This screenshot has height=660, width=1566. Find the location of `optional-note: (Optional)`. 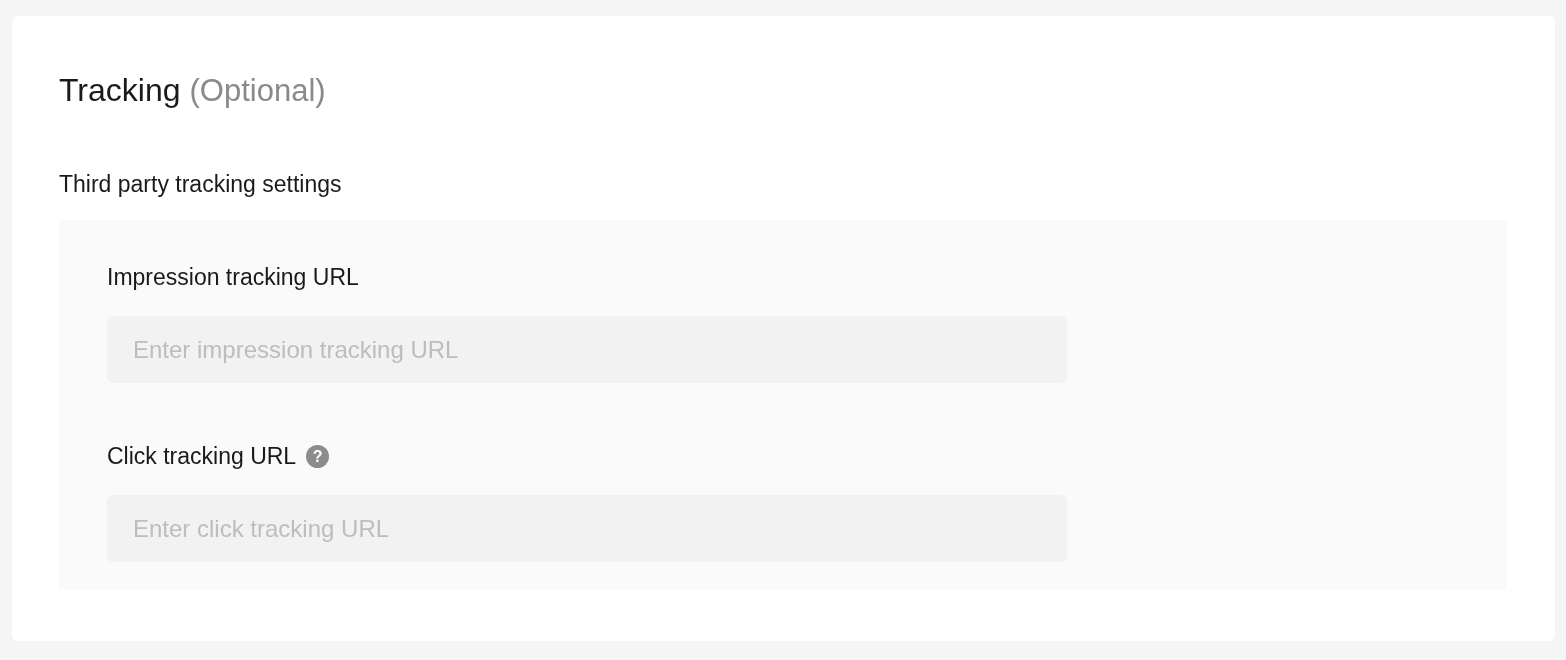

optional-note: (Optional) is located at coordinates (257, 91).